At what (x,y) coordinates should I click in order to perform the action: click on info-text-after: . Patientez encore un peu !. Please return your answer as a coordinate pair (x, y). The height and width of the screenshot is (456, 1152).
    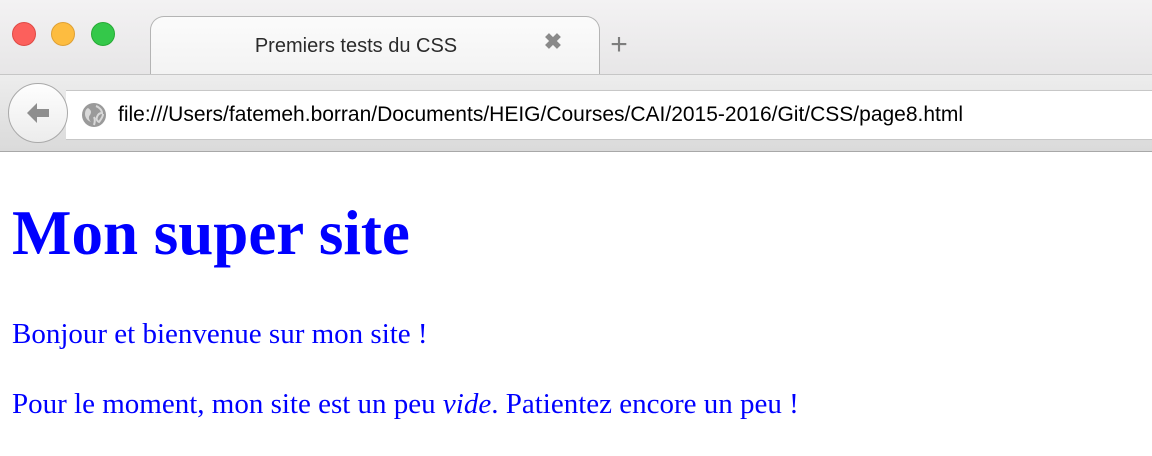
    Looking at the image, I should click on (645, 404).